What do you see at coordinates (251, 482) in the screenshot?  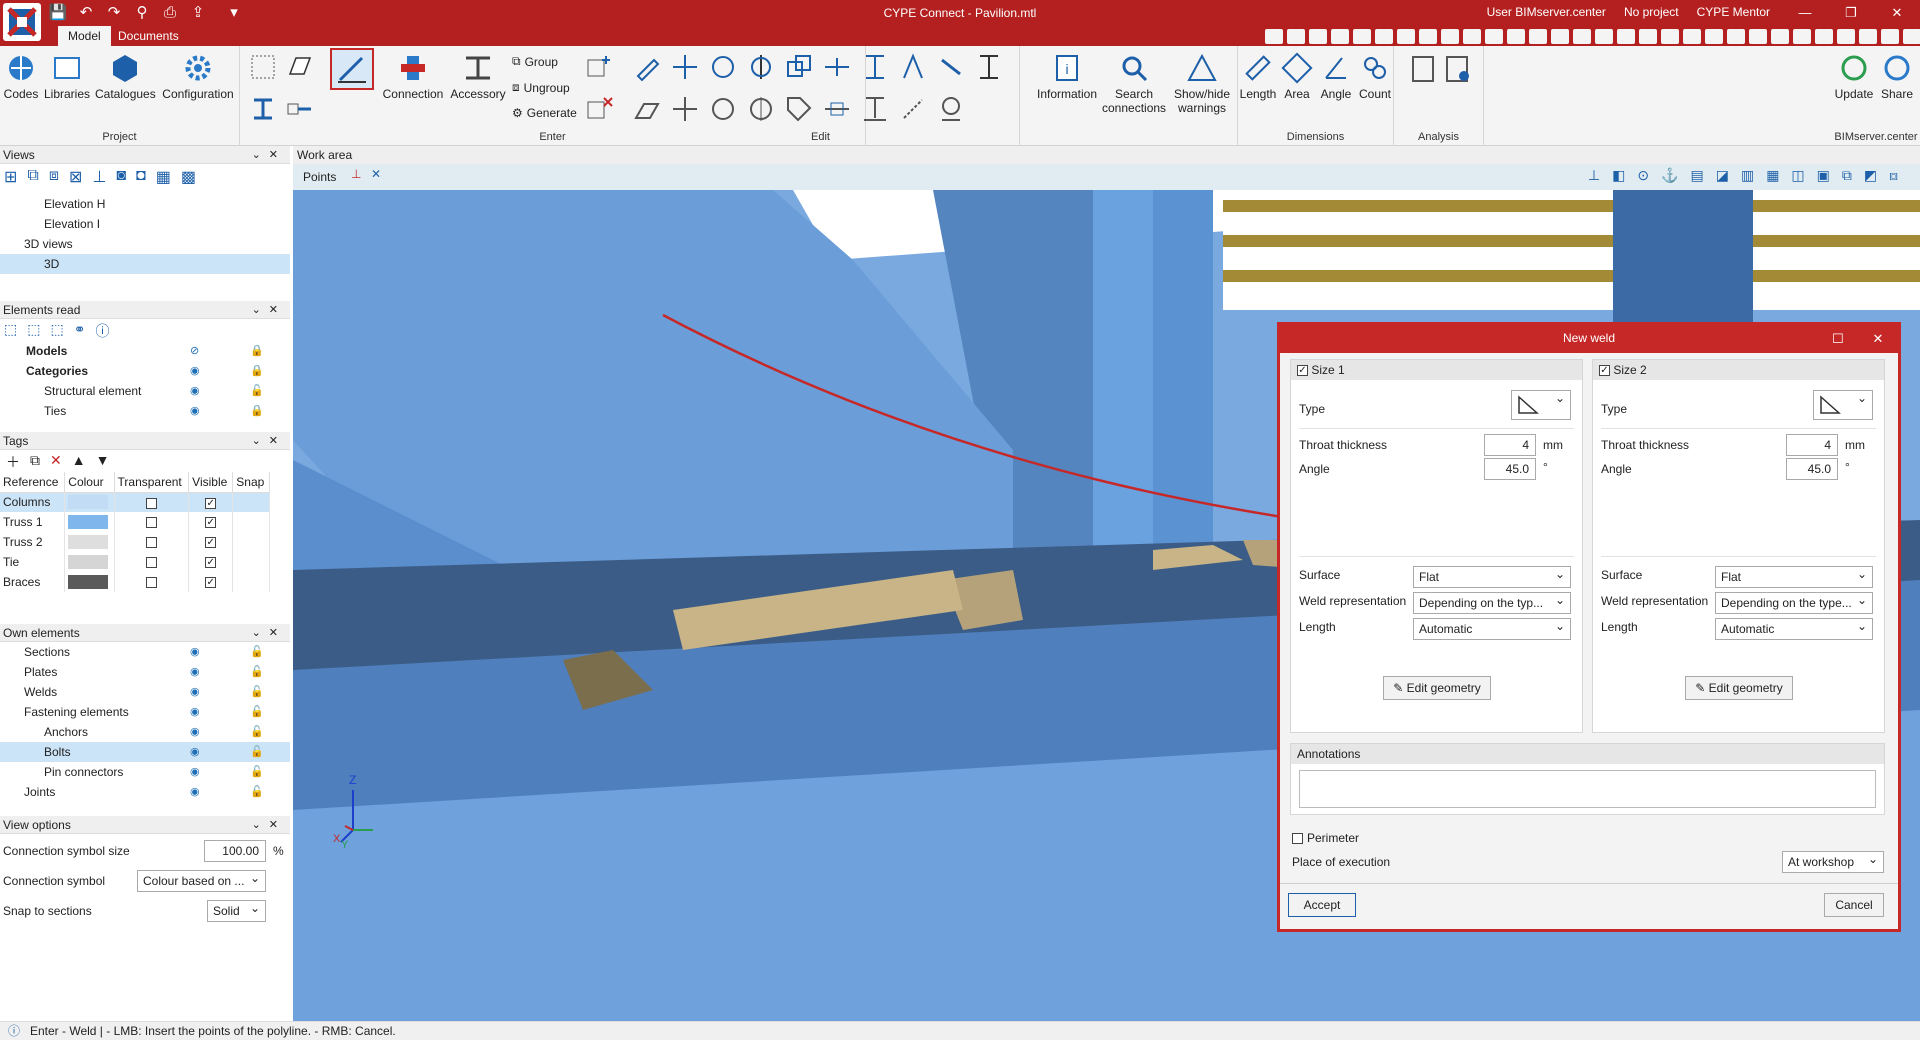 I see `column-header: Snap` at bounding box center [251, 482].